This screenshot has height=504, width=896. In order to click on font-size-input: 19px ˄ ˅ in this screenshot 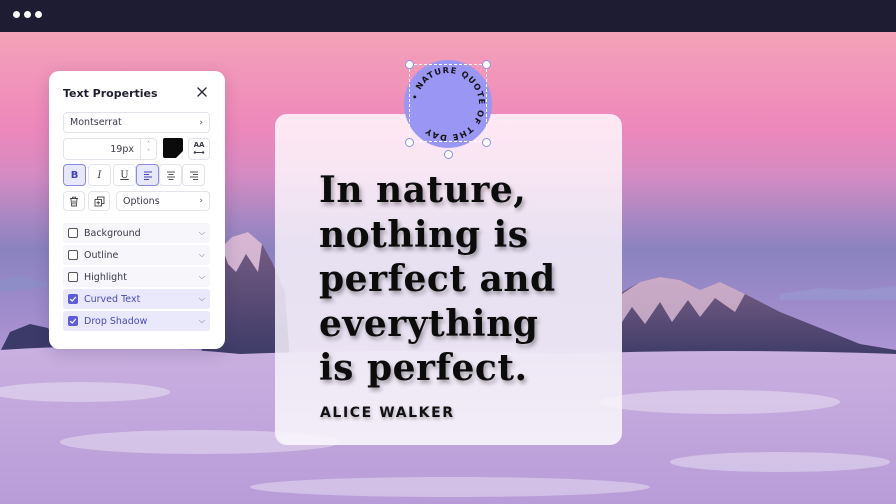, I will do `click(110, 149)`.